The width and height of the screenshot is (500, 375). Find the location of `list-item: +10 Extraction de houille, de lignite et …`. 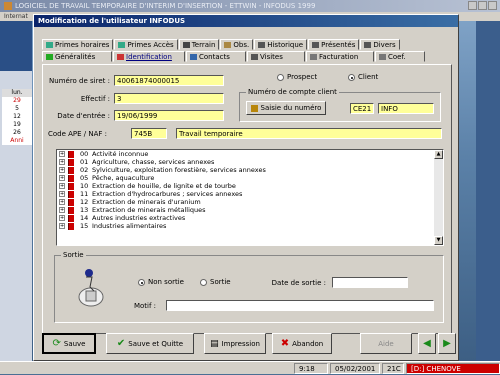

list-item: +10 Extraction de houille, de lignite et … is located at coordinates (250, 186).